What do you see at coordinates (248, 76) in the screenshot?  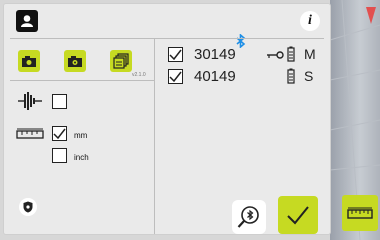 I see `device-row: 40149 S` at bounding box center [248, 76].